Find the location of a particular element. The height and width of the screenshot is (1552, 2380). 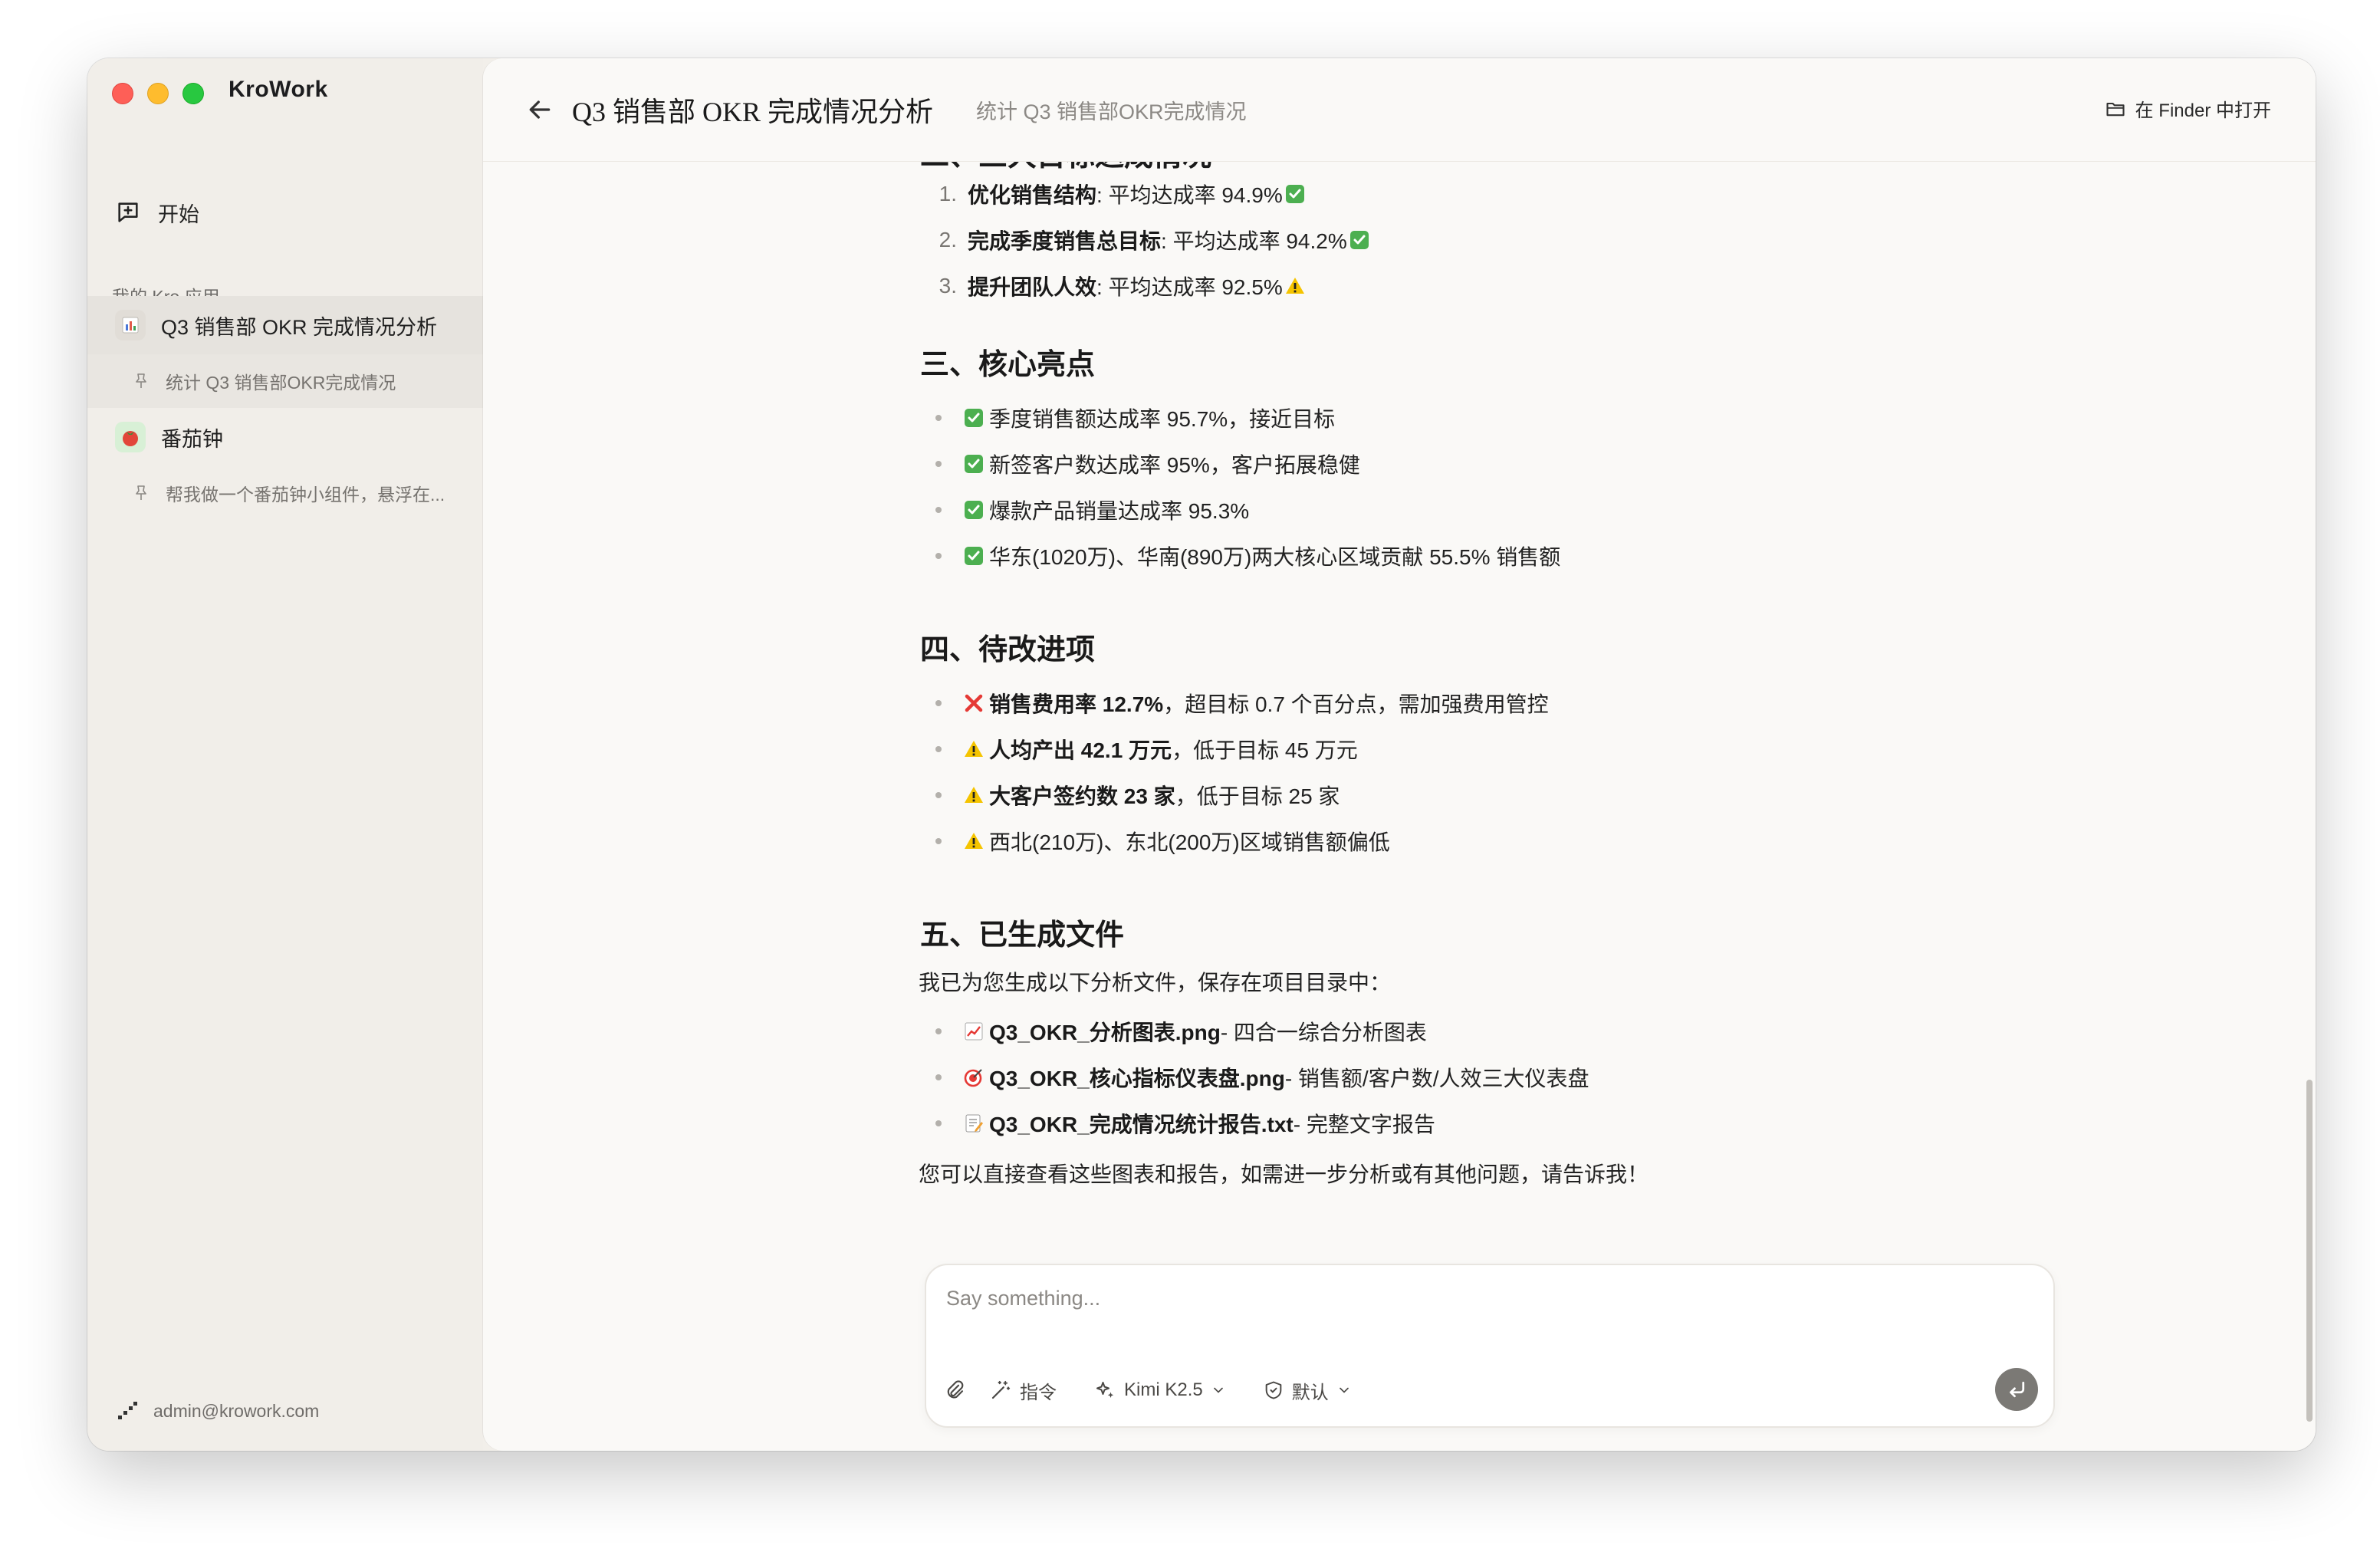

mode-label: 默认 is located at coordinates (1310, 1392).